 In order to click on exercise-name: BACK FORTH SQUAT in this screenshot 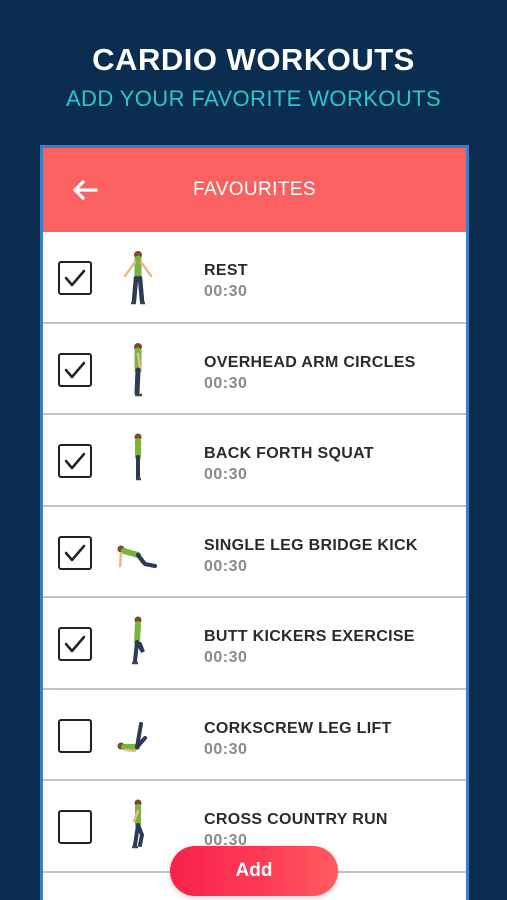, I will do `click(289, 453)`.